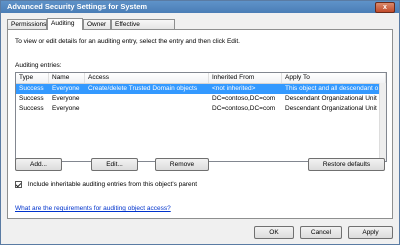 This screenshot has height=245, width=400. Describe the element at coordinates (65, 24) in the screenshot. I see `tab-auditing: Auditing` at that location.